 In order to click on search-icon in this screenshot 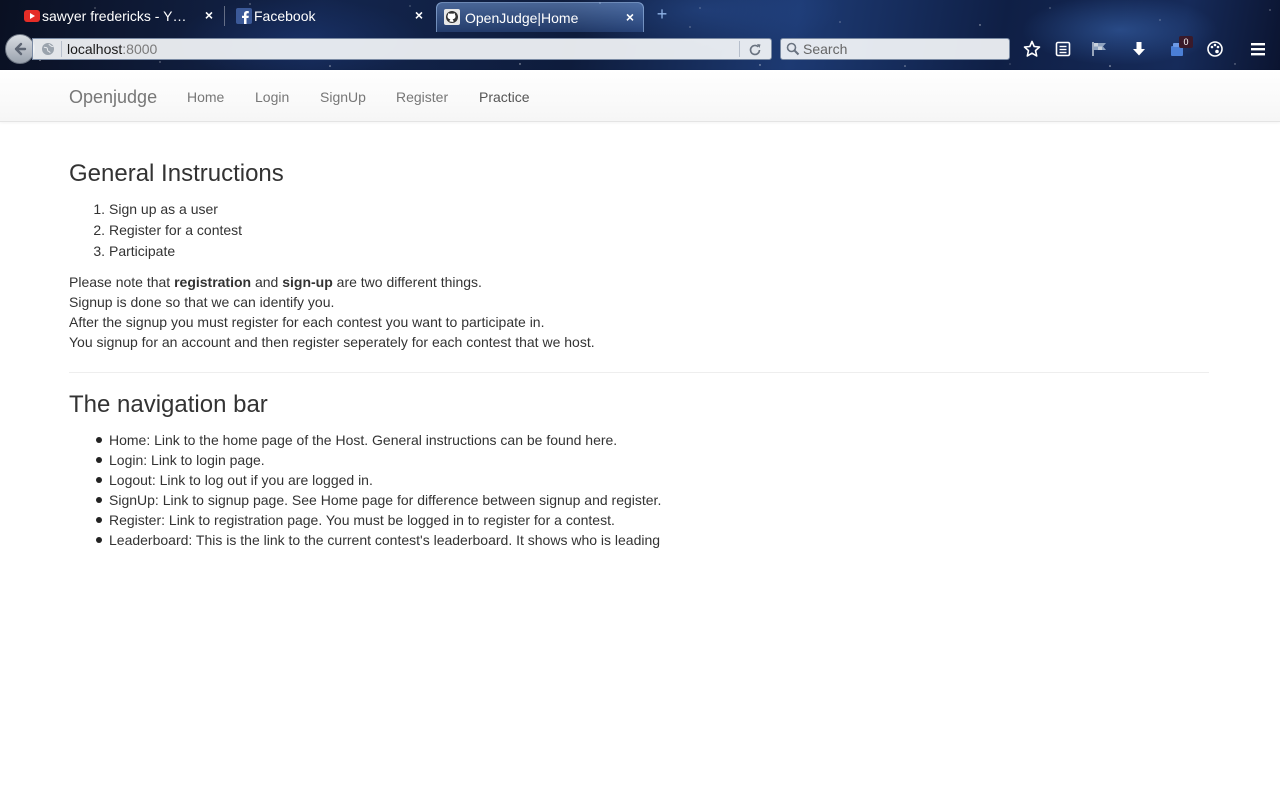, I will do `click(793, 49)`.